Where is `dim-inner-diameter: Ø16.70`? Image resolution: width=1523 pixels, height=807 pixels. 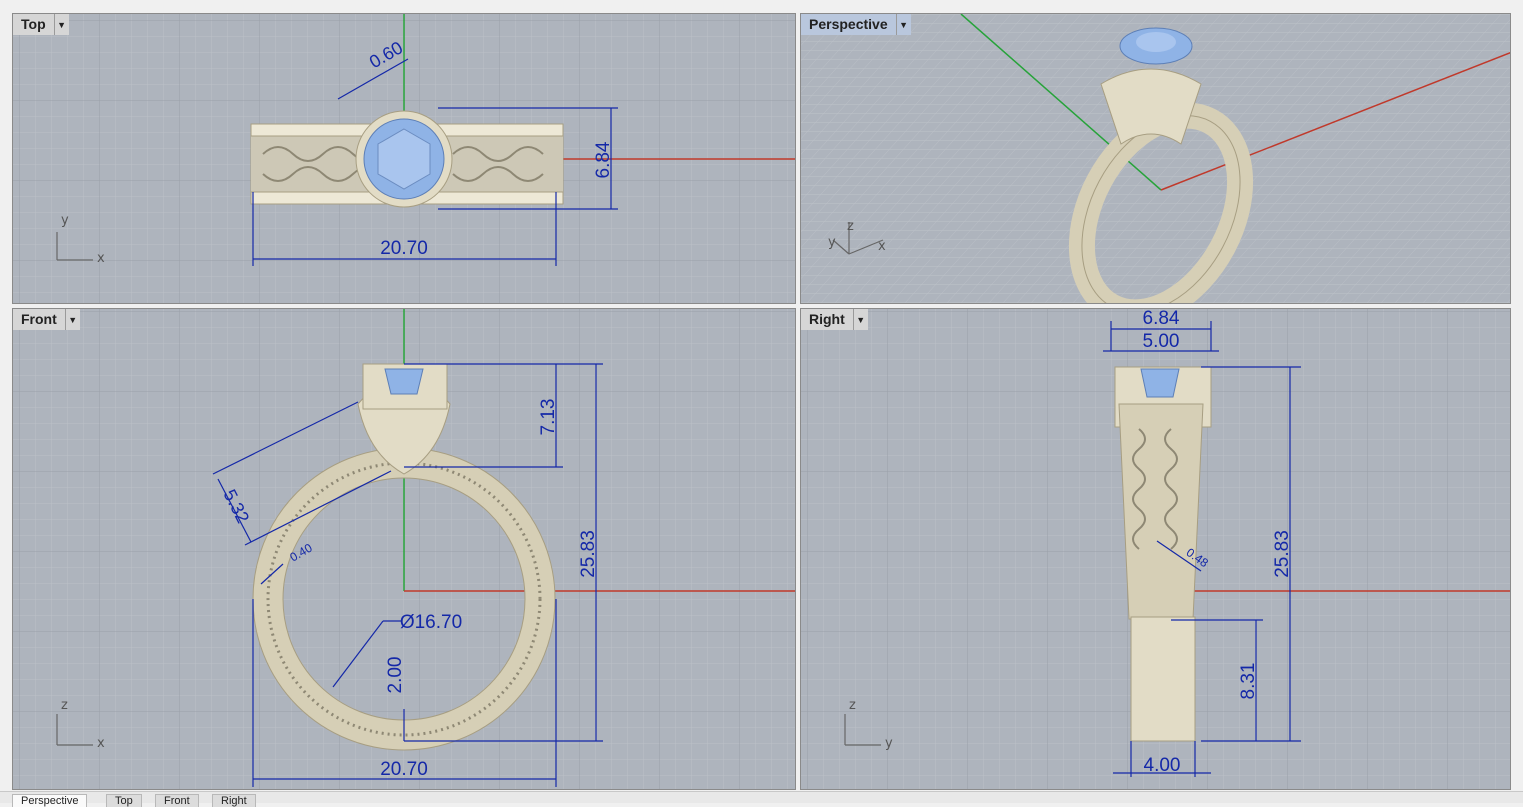
dim-inner-diameter: Ø16.70 is located at coordinates (431, 622).